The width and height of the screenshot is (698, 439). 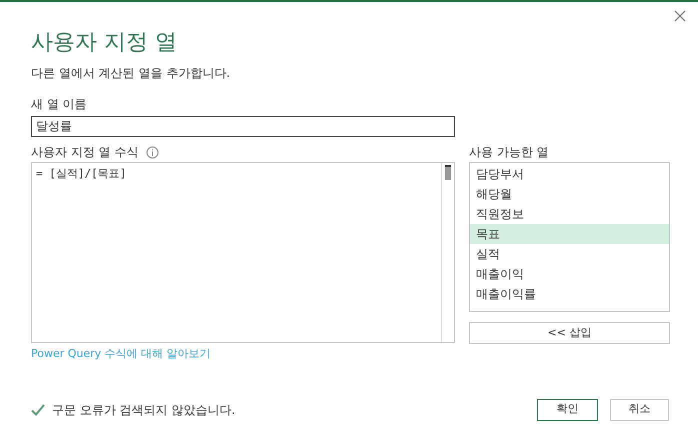 What do you see at coordinates (144, 410) in the screenshot?
I see `status-message: 구문 오류가 검색되지 않았습니다.` at bounding box center [144, 410].